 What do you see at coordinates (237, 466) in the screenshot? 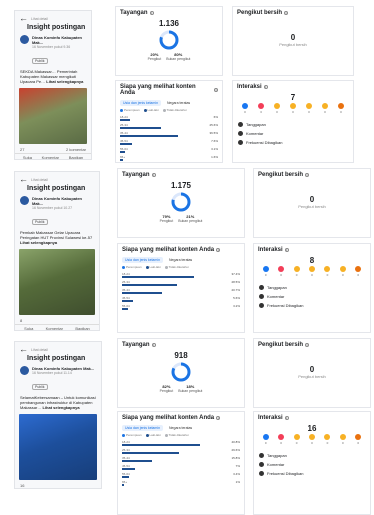
I see `age-pct: 7%` at bounding box center [237, 466].